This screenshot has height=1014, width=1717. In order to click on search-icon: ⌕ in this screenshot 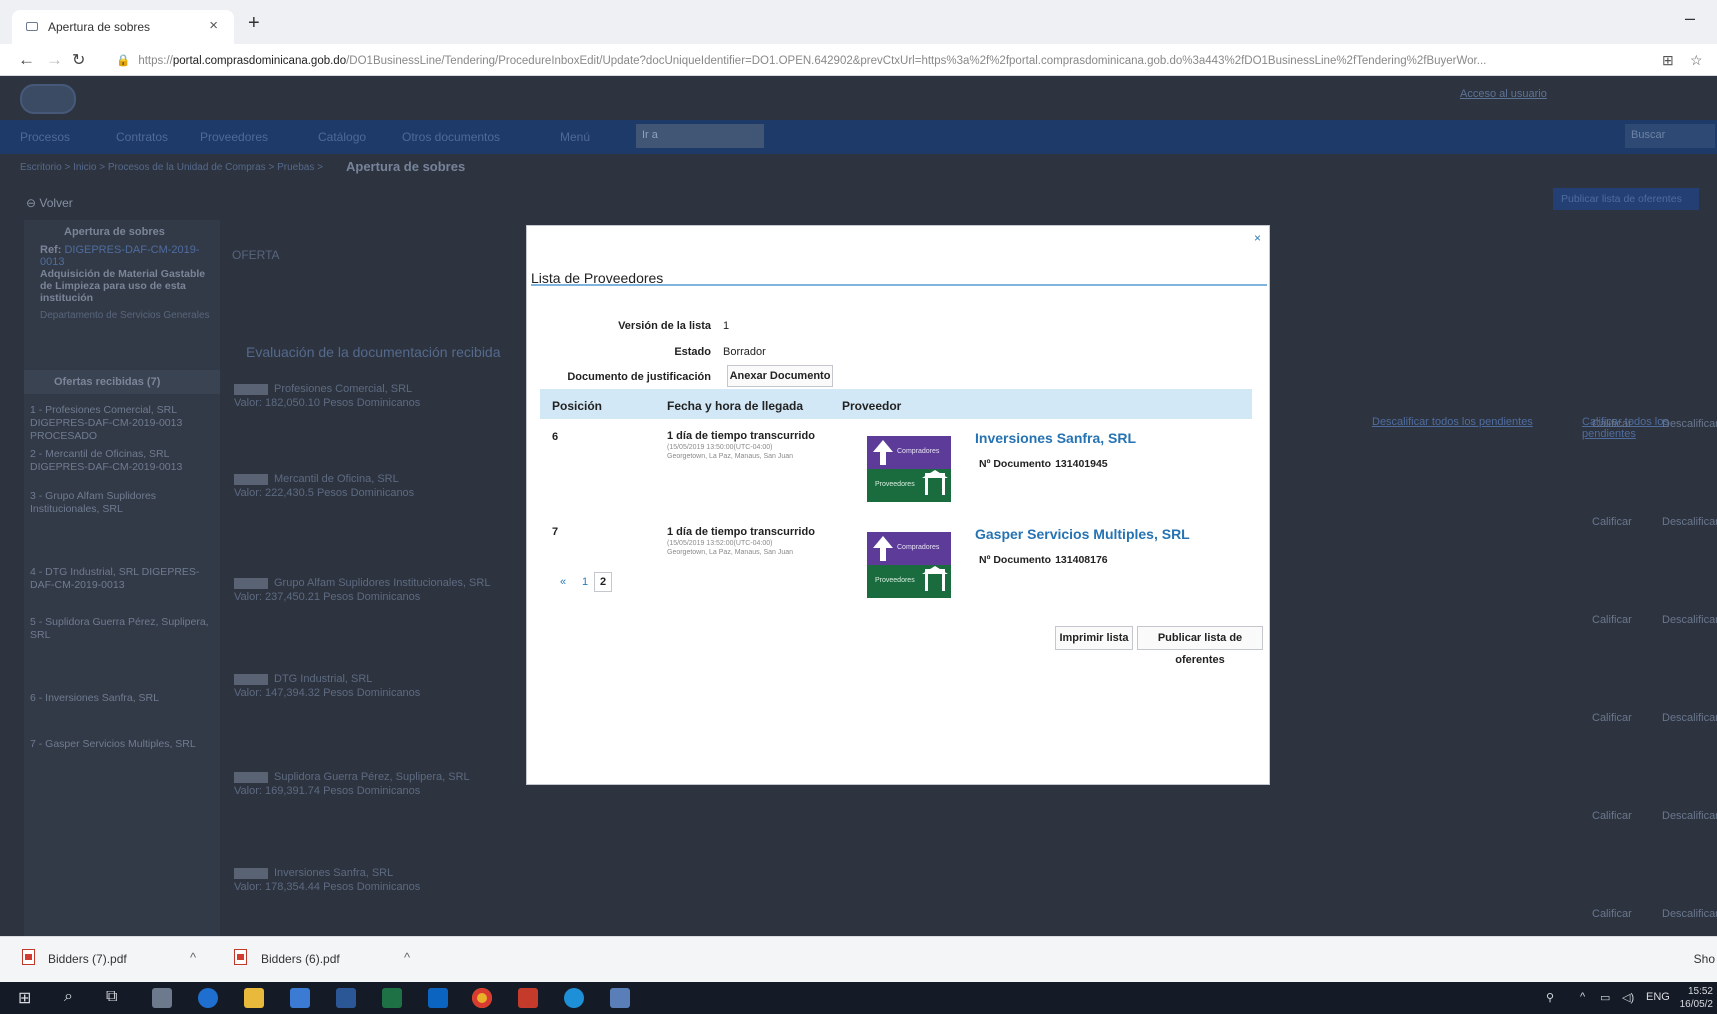, I will do `click(68, 997)`.